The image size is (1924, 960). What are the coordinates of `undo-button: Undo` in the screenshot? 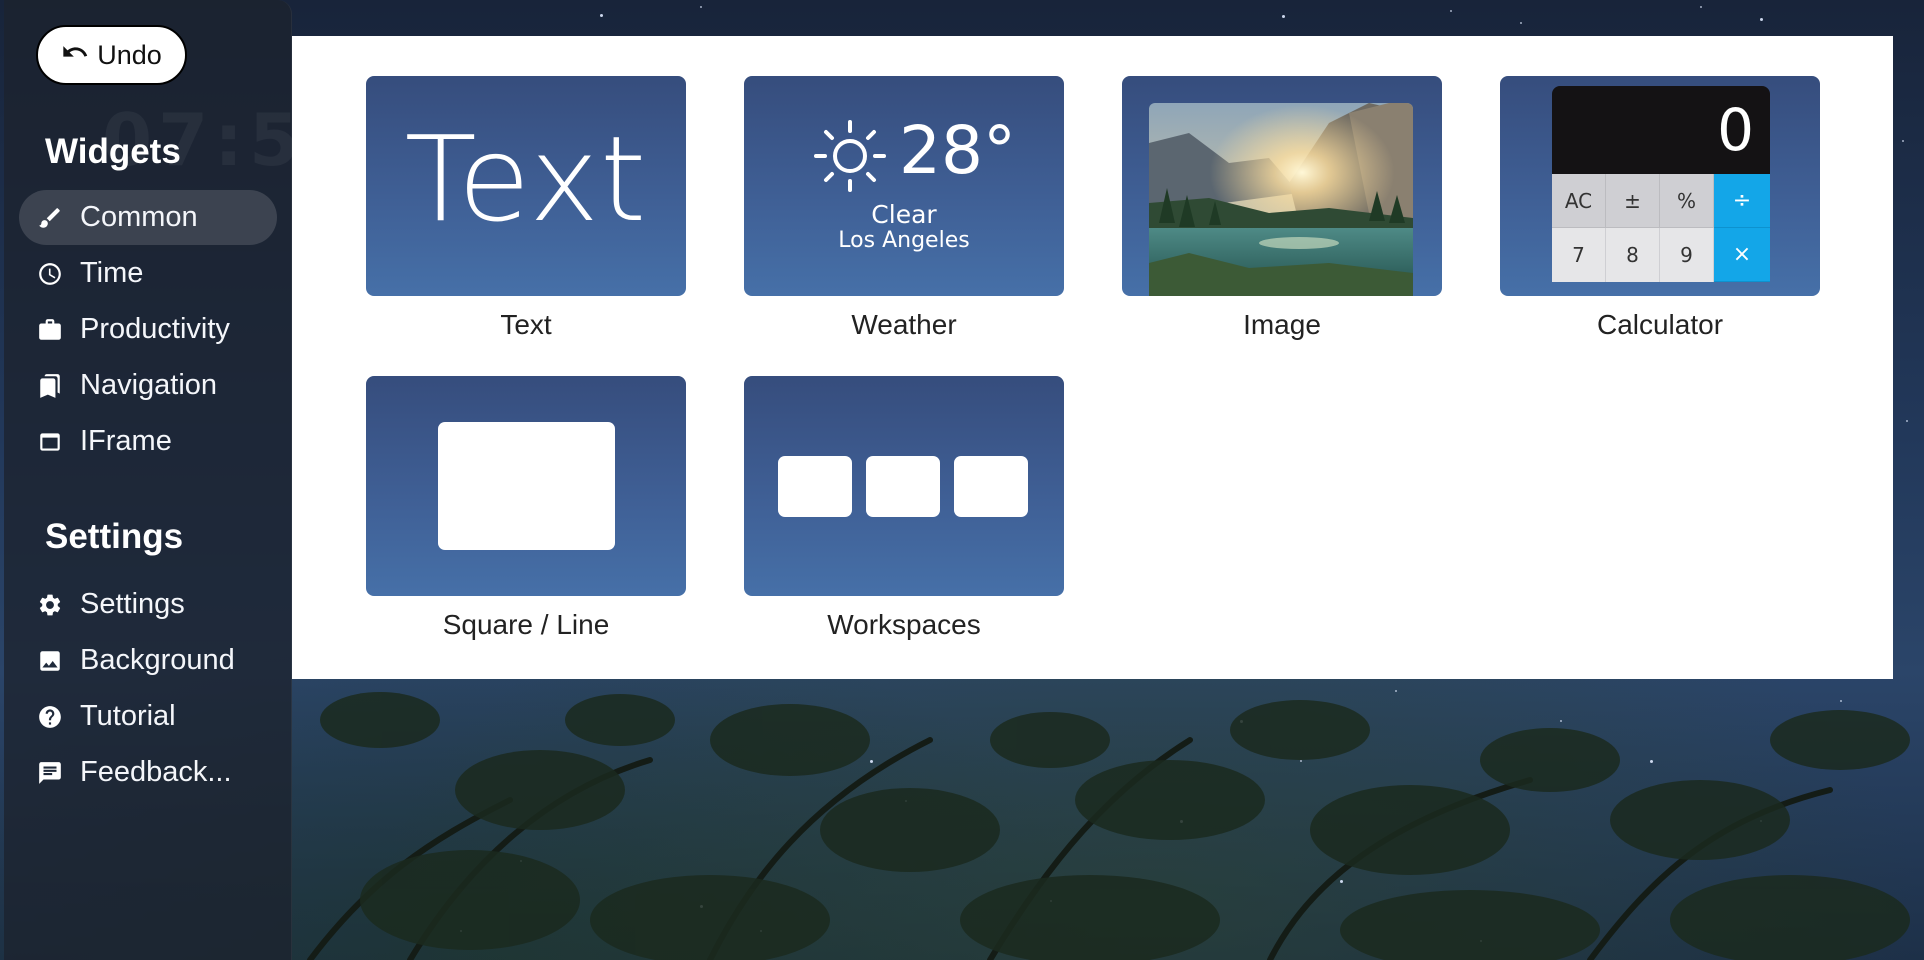 It's located at (111, 55).